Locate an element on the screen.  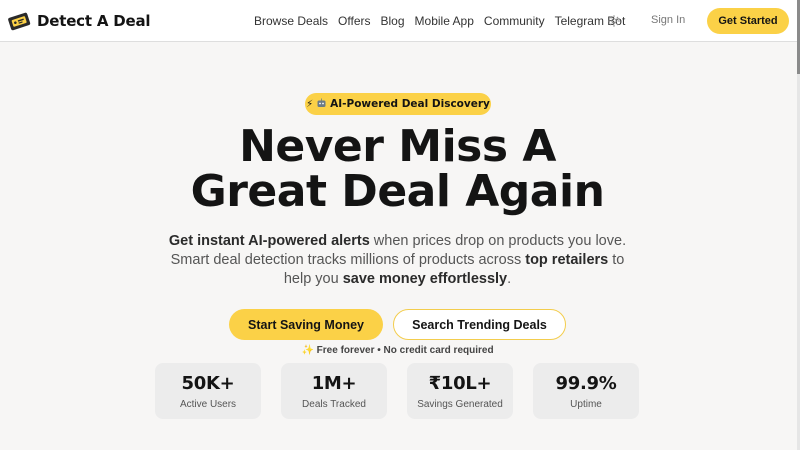
ai-discovery-badge: ⚡ AI-Powered Deal Discovery is located at coordinates (398, 104).